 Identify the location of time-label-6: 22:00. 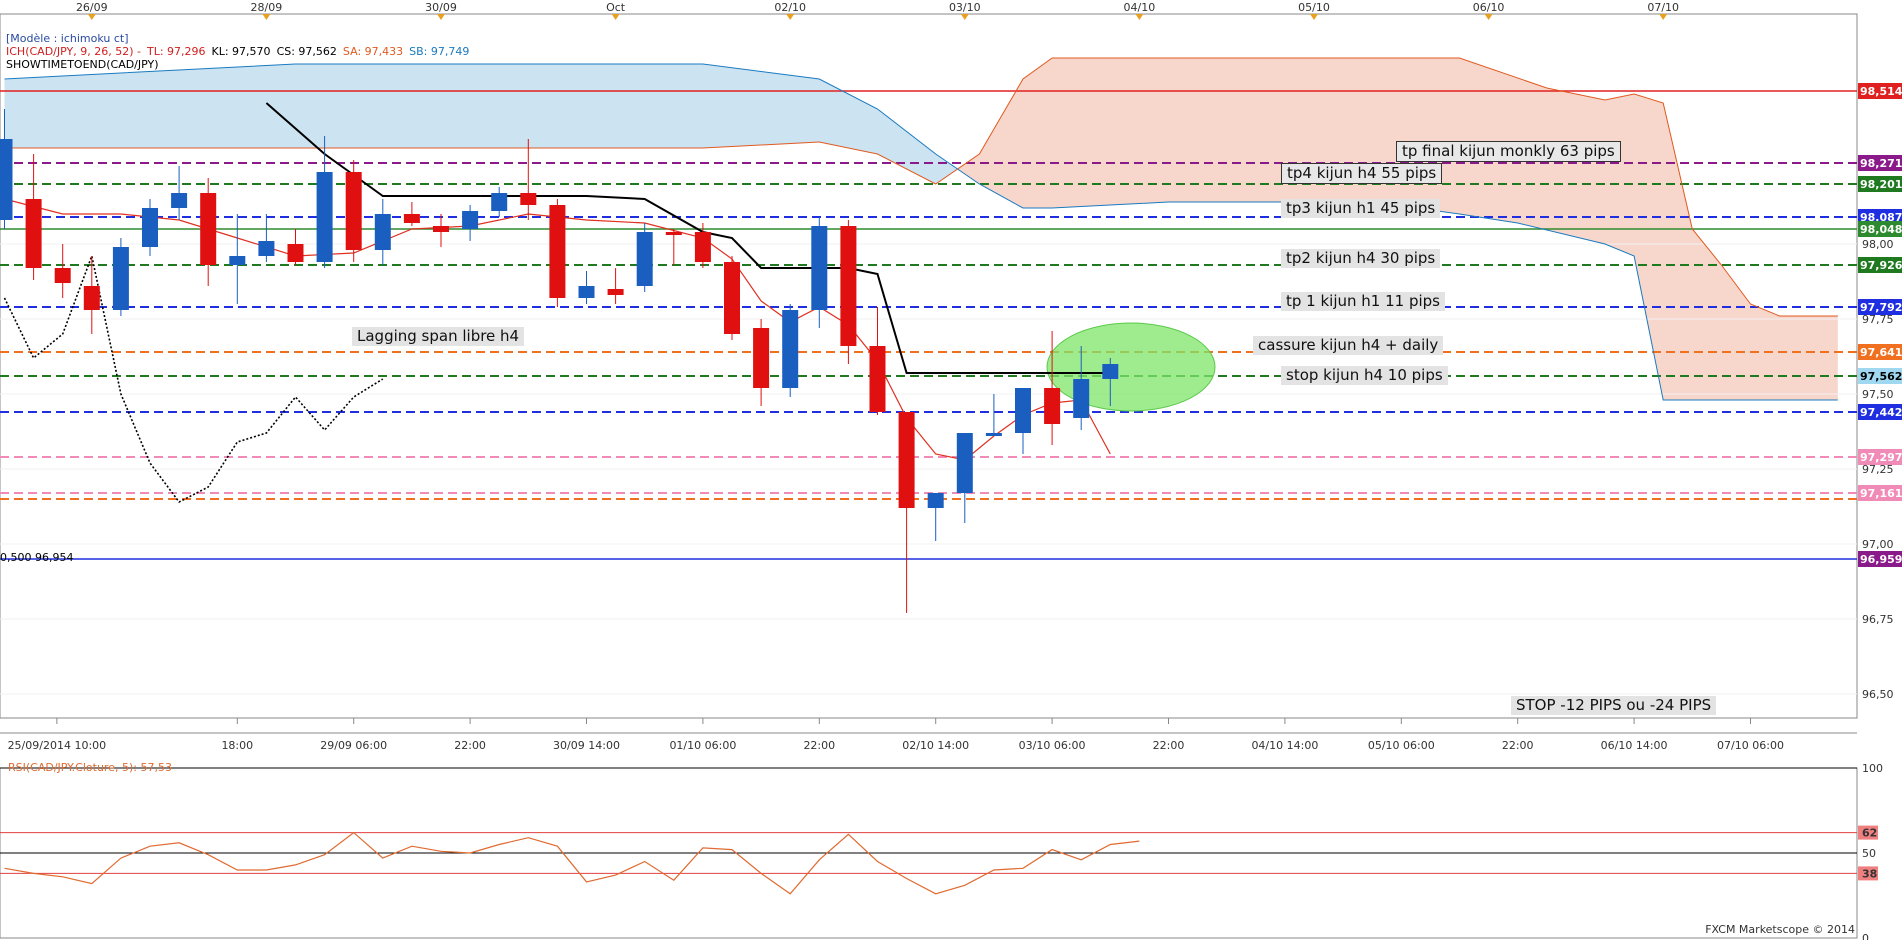
(819, 745).